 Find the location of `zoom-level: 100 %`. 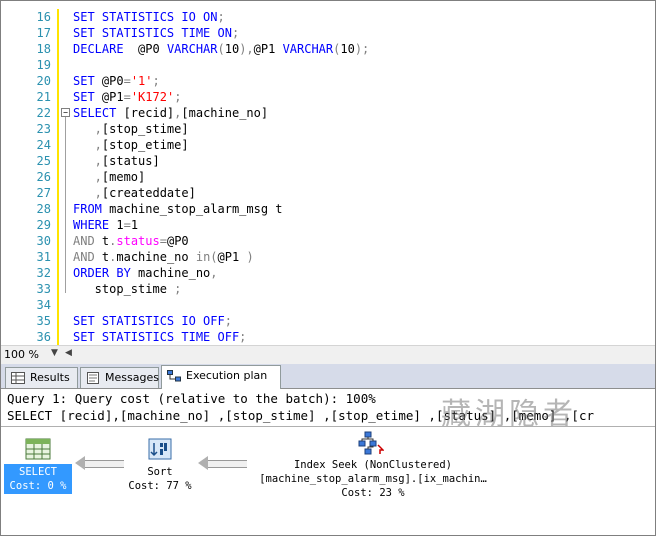

zoom-level: 100 % is located at coordinates (21, 354).